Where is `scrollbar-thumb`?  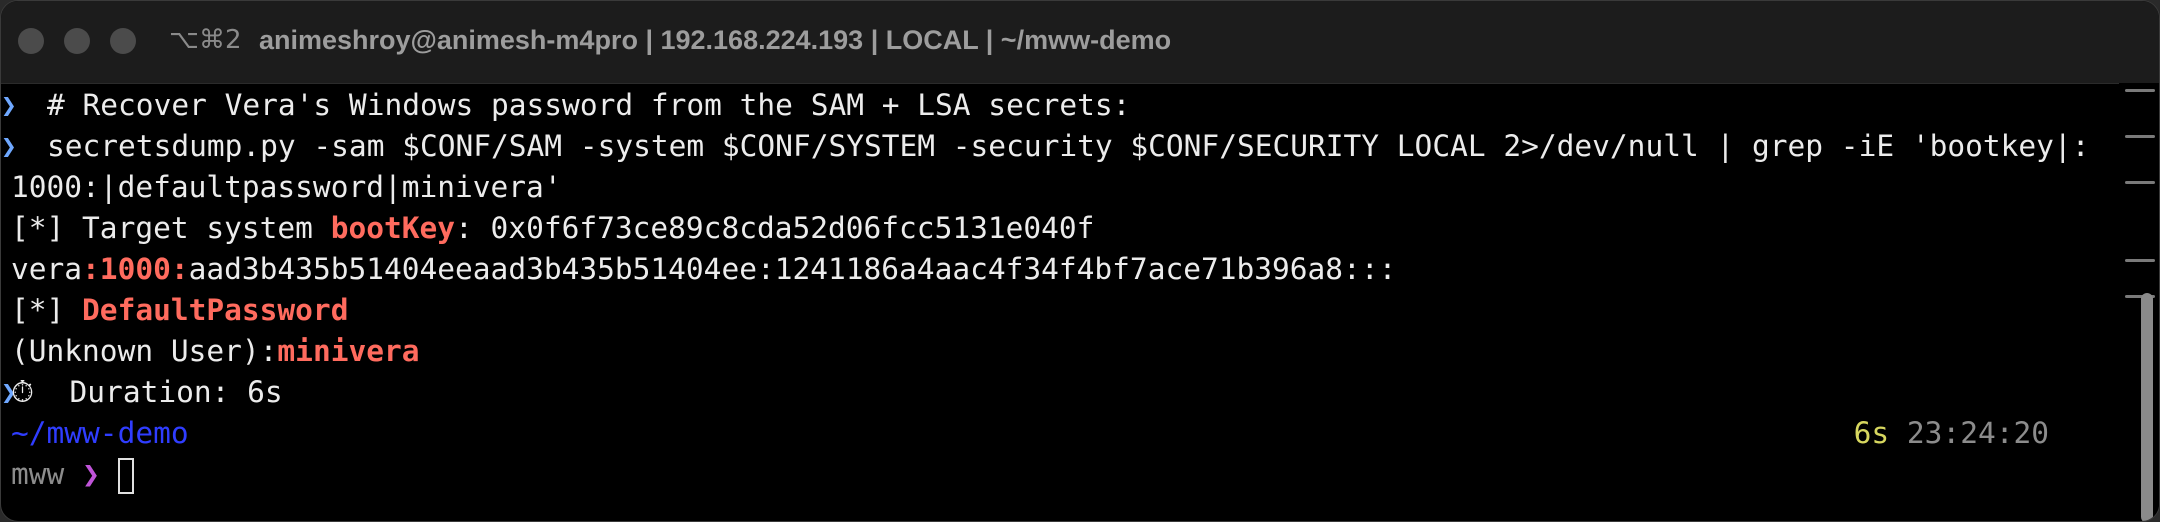
scrollbar-thumb is located at coordinates (2147, 407).